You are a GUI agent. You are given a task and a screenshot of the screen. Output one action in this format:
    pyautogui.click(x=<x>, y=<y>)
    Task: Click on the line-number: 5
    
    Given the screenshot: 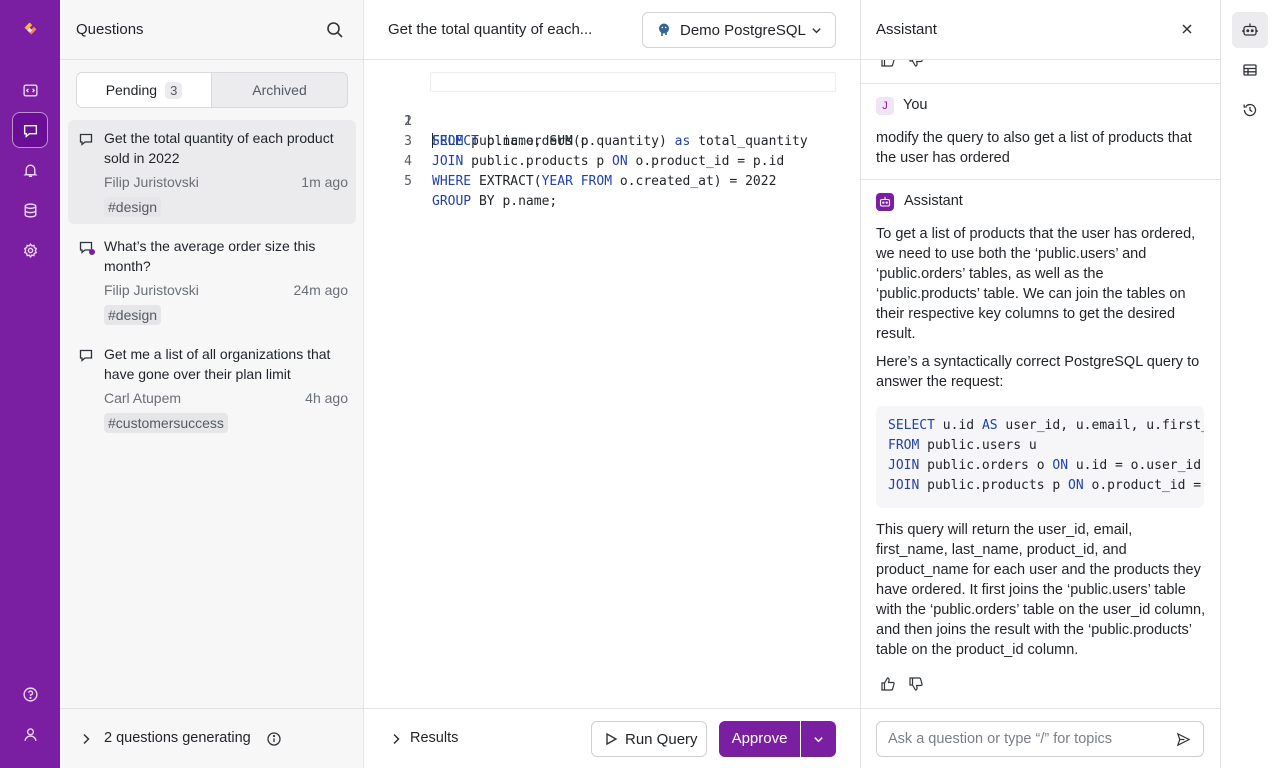 What is the action you would take?
    pyautogui.click(x=408, y=181)
    